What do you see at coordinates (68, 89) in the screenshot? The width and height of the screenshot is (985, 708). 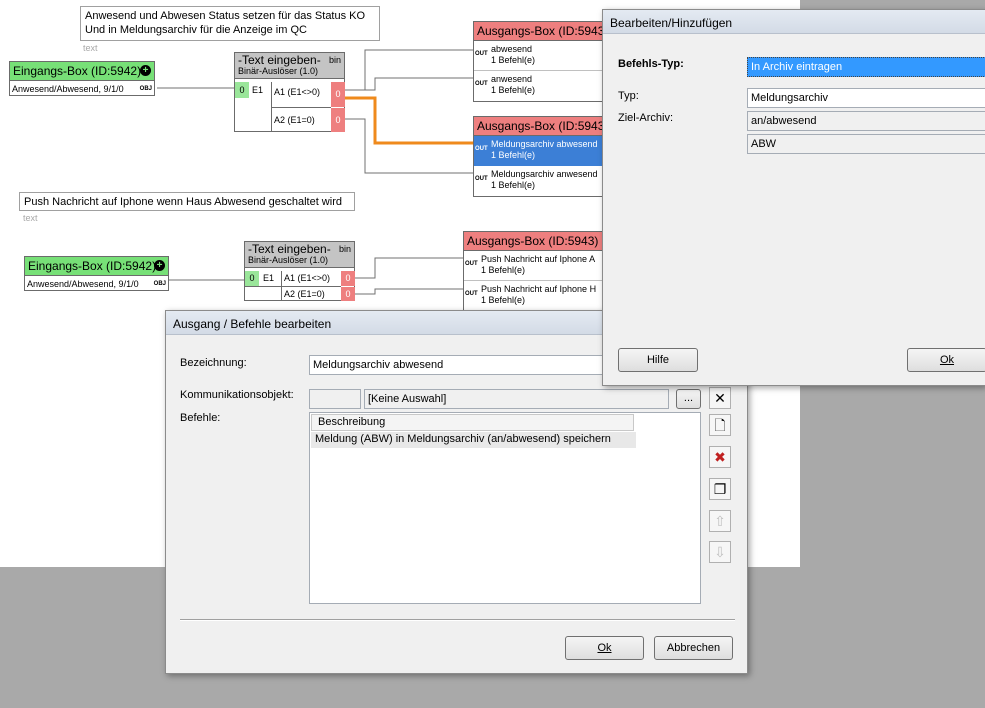 I see `input-box-1-label: Anwesend/Abwesend, 9/1/0` at bounding box center [68, 89].